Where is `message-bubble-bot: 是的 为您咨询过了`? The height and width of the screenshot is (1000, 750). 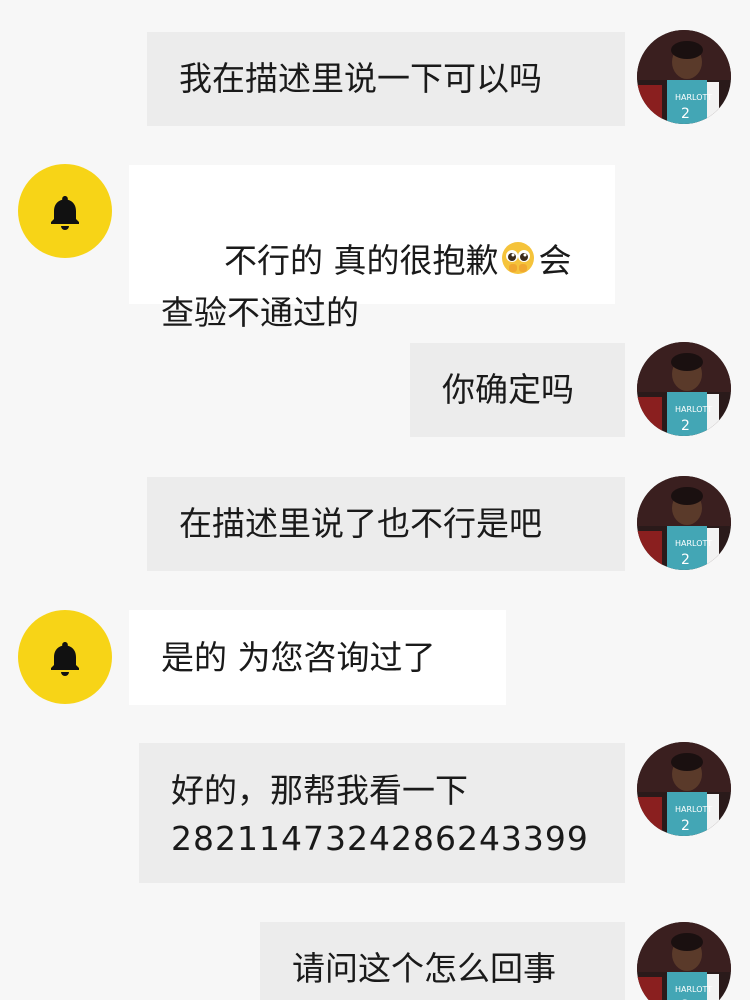 message-bubble-bot: 是的 为您咨询过了 is located at coordinates (317, 657).